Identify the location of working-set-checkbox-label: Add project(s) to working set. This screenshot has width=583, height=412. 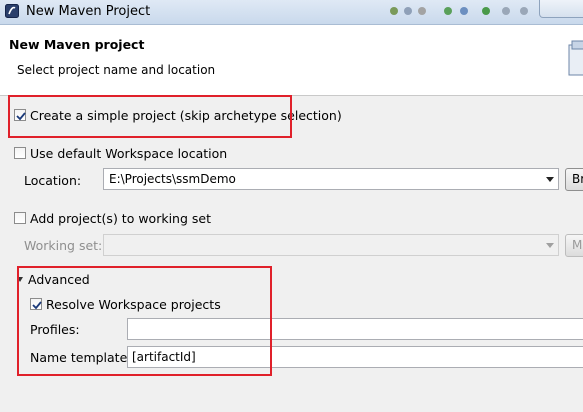
(120, 218).